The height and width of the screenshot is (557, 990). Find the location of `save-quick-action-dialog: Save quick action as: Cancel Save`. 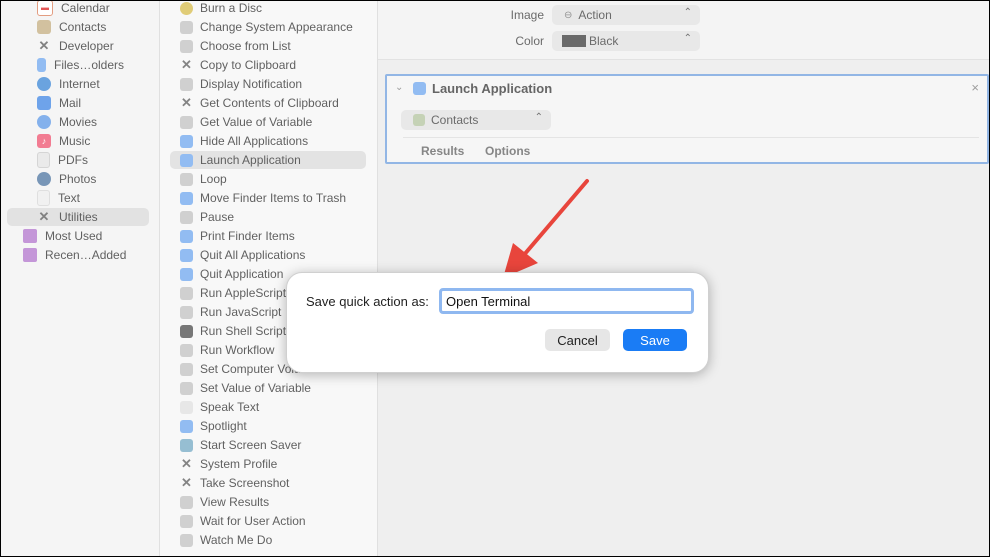

save-quick-action-dialog: Save quick action as: Cancel Save is located at coordinates (497, 322).